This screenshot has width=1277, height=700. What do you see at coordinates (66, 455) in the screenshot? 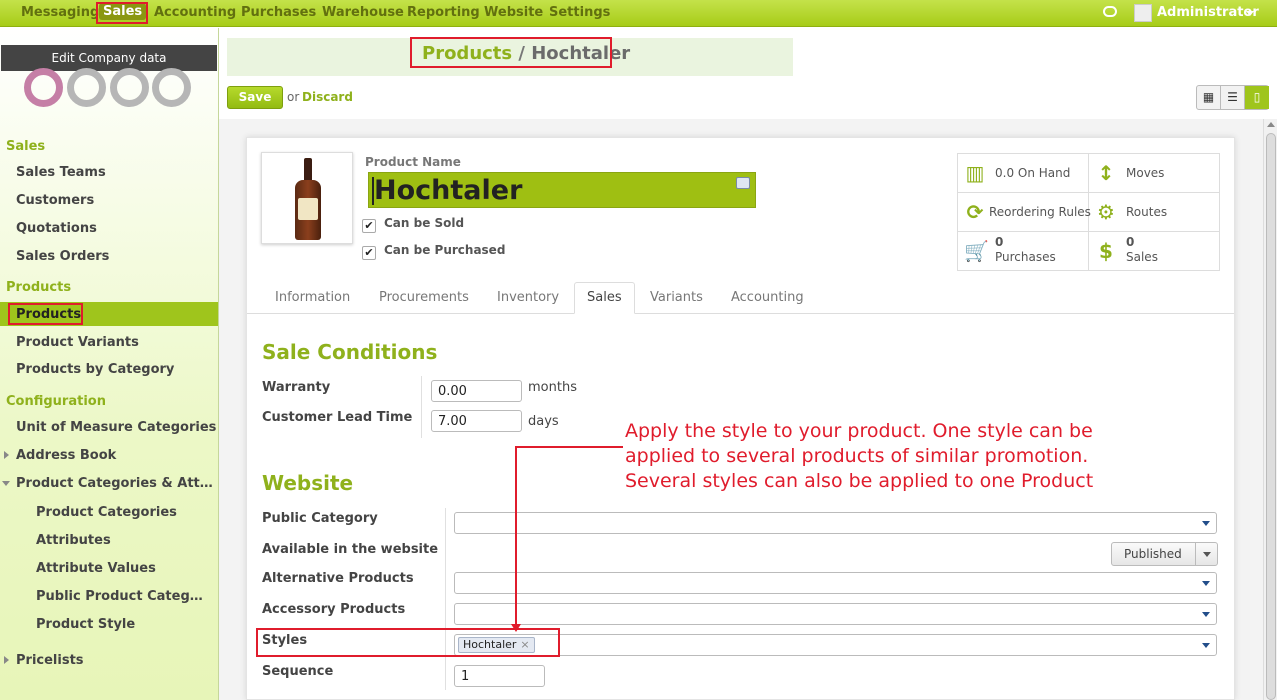
I see `sidebar-item-address-book: Address Book` at bounding box center [66, 455].